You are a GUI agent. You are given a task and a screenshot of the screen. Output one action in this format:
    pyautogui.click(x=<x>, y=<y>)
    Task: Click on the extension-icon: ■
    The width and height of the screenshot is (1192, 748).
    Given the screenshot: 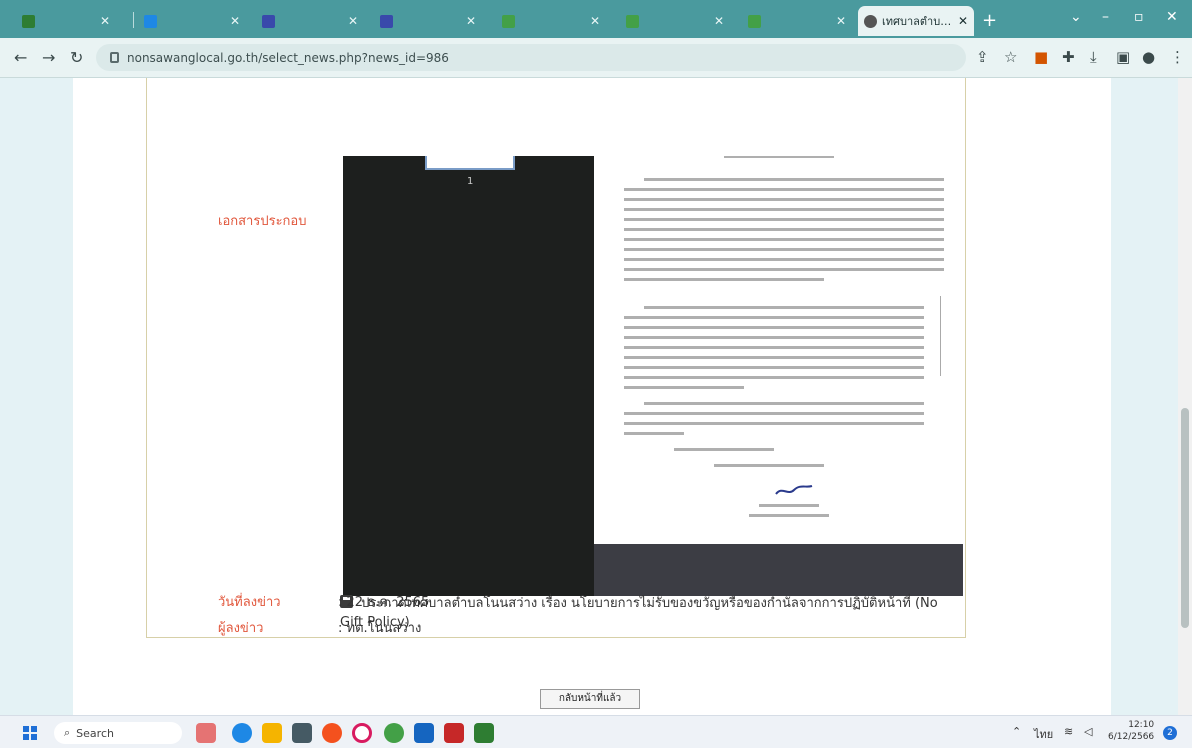 What is the action you would take?
    pyautogui.click(x=1041, y=57)
    